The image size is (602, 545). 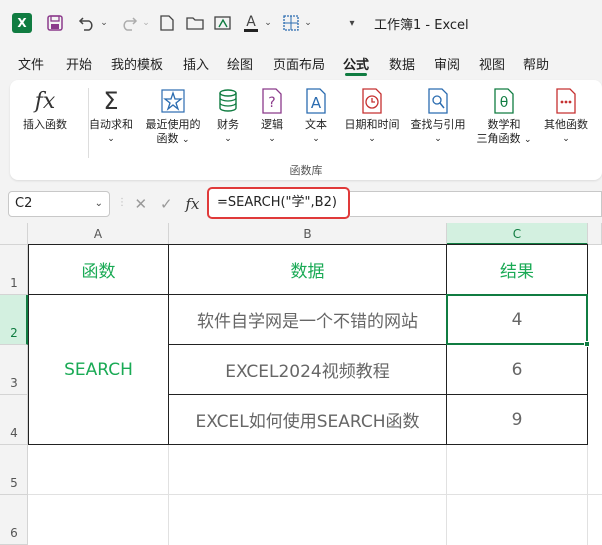 What do you see at coordinates (111, 116) in the screenshot?
I see `autosum-button: Σ 自动求和 ⌄` at bounding box center [111, 116].